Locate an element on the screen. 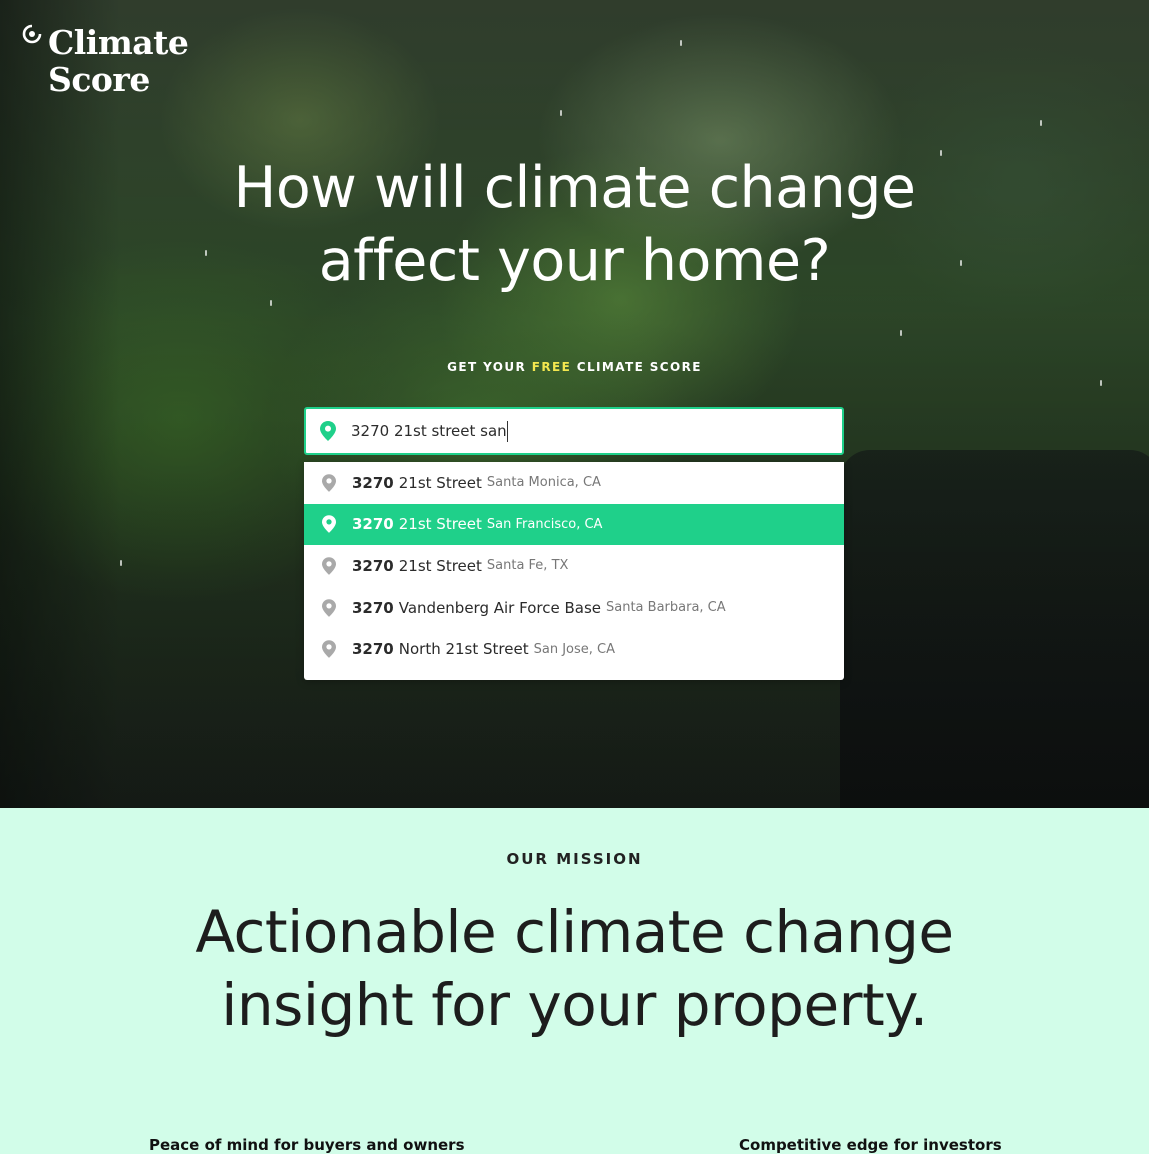  site-logo: Climate Score is located at coordinates (105, 61).